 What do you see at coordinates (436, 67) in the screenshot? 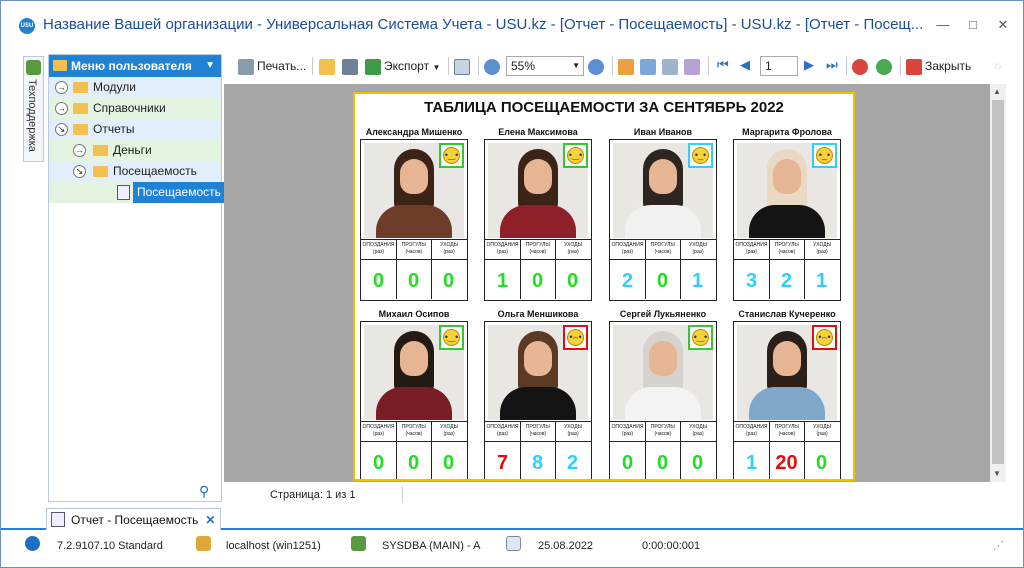
I see `dropdown-arrow-icon: ▼` at bounding box center [436, 67].